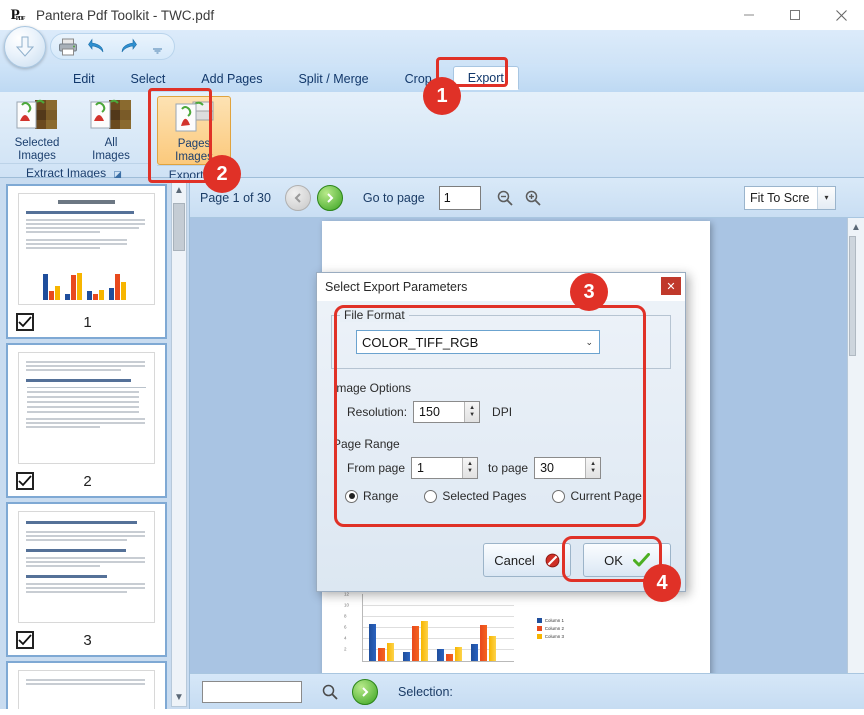  I want to click on radio-current-page-circle, so click(559, 496).